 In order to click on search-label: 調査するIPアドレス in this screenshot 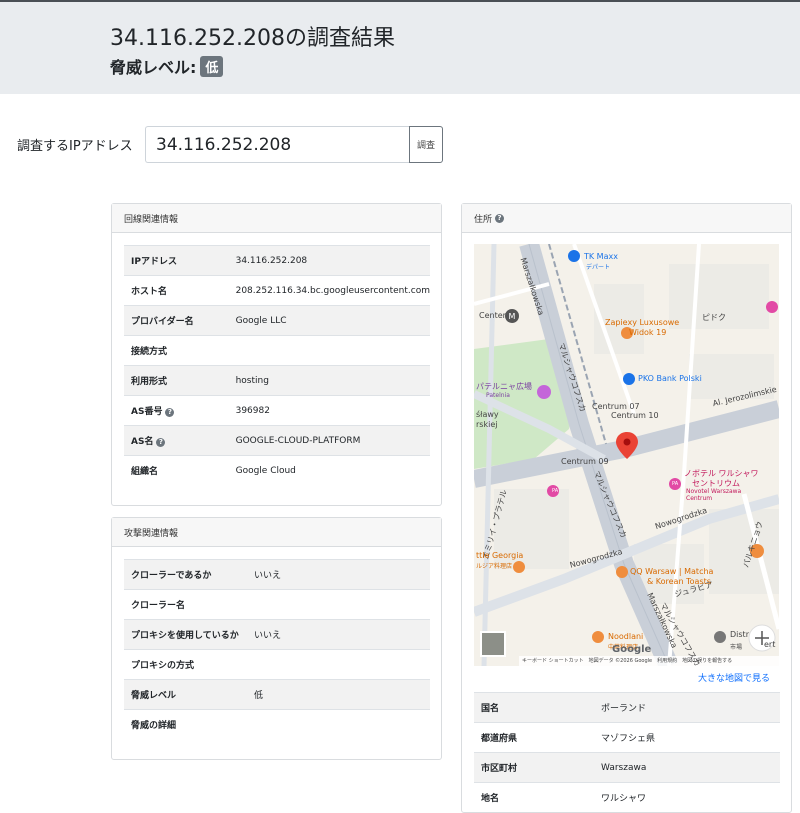, I will do `click(75, 146)`.